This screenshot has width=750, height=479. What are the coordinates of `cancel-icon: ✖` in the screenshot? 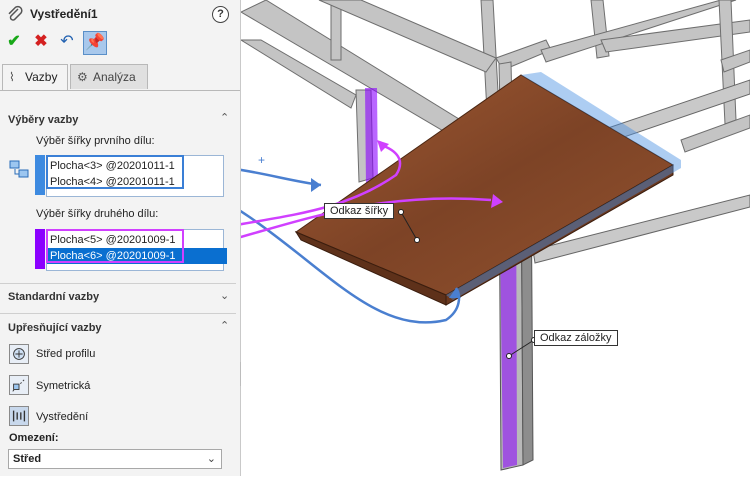 It's located at (41, 42).